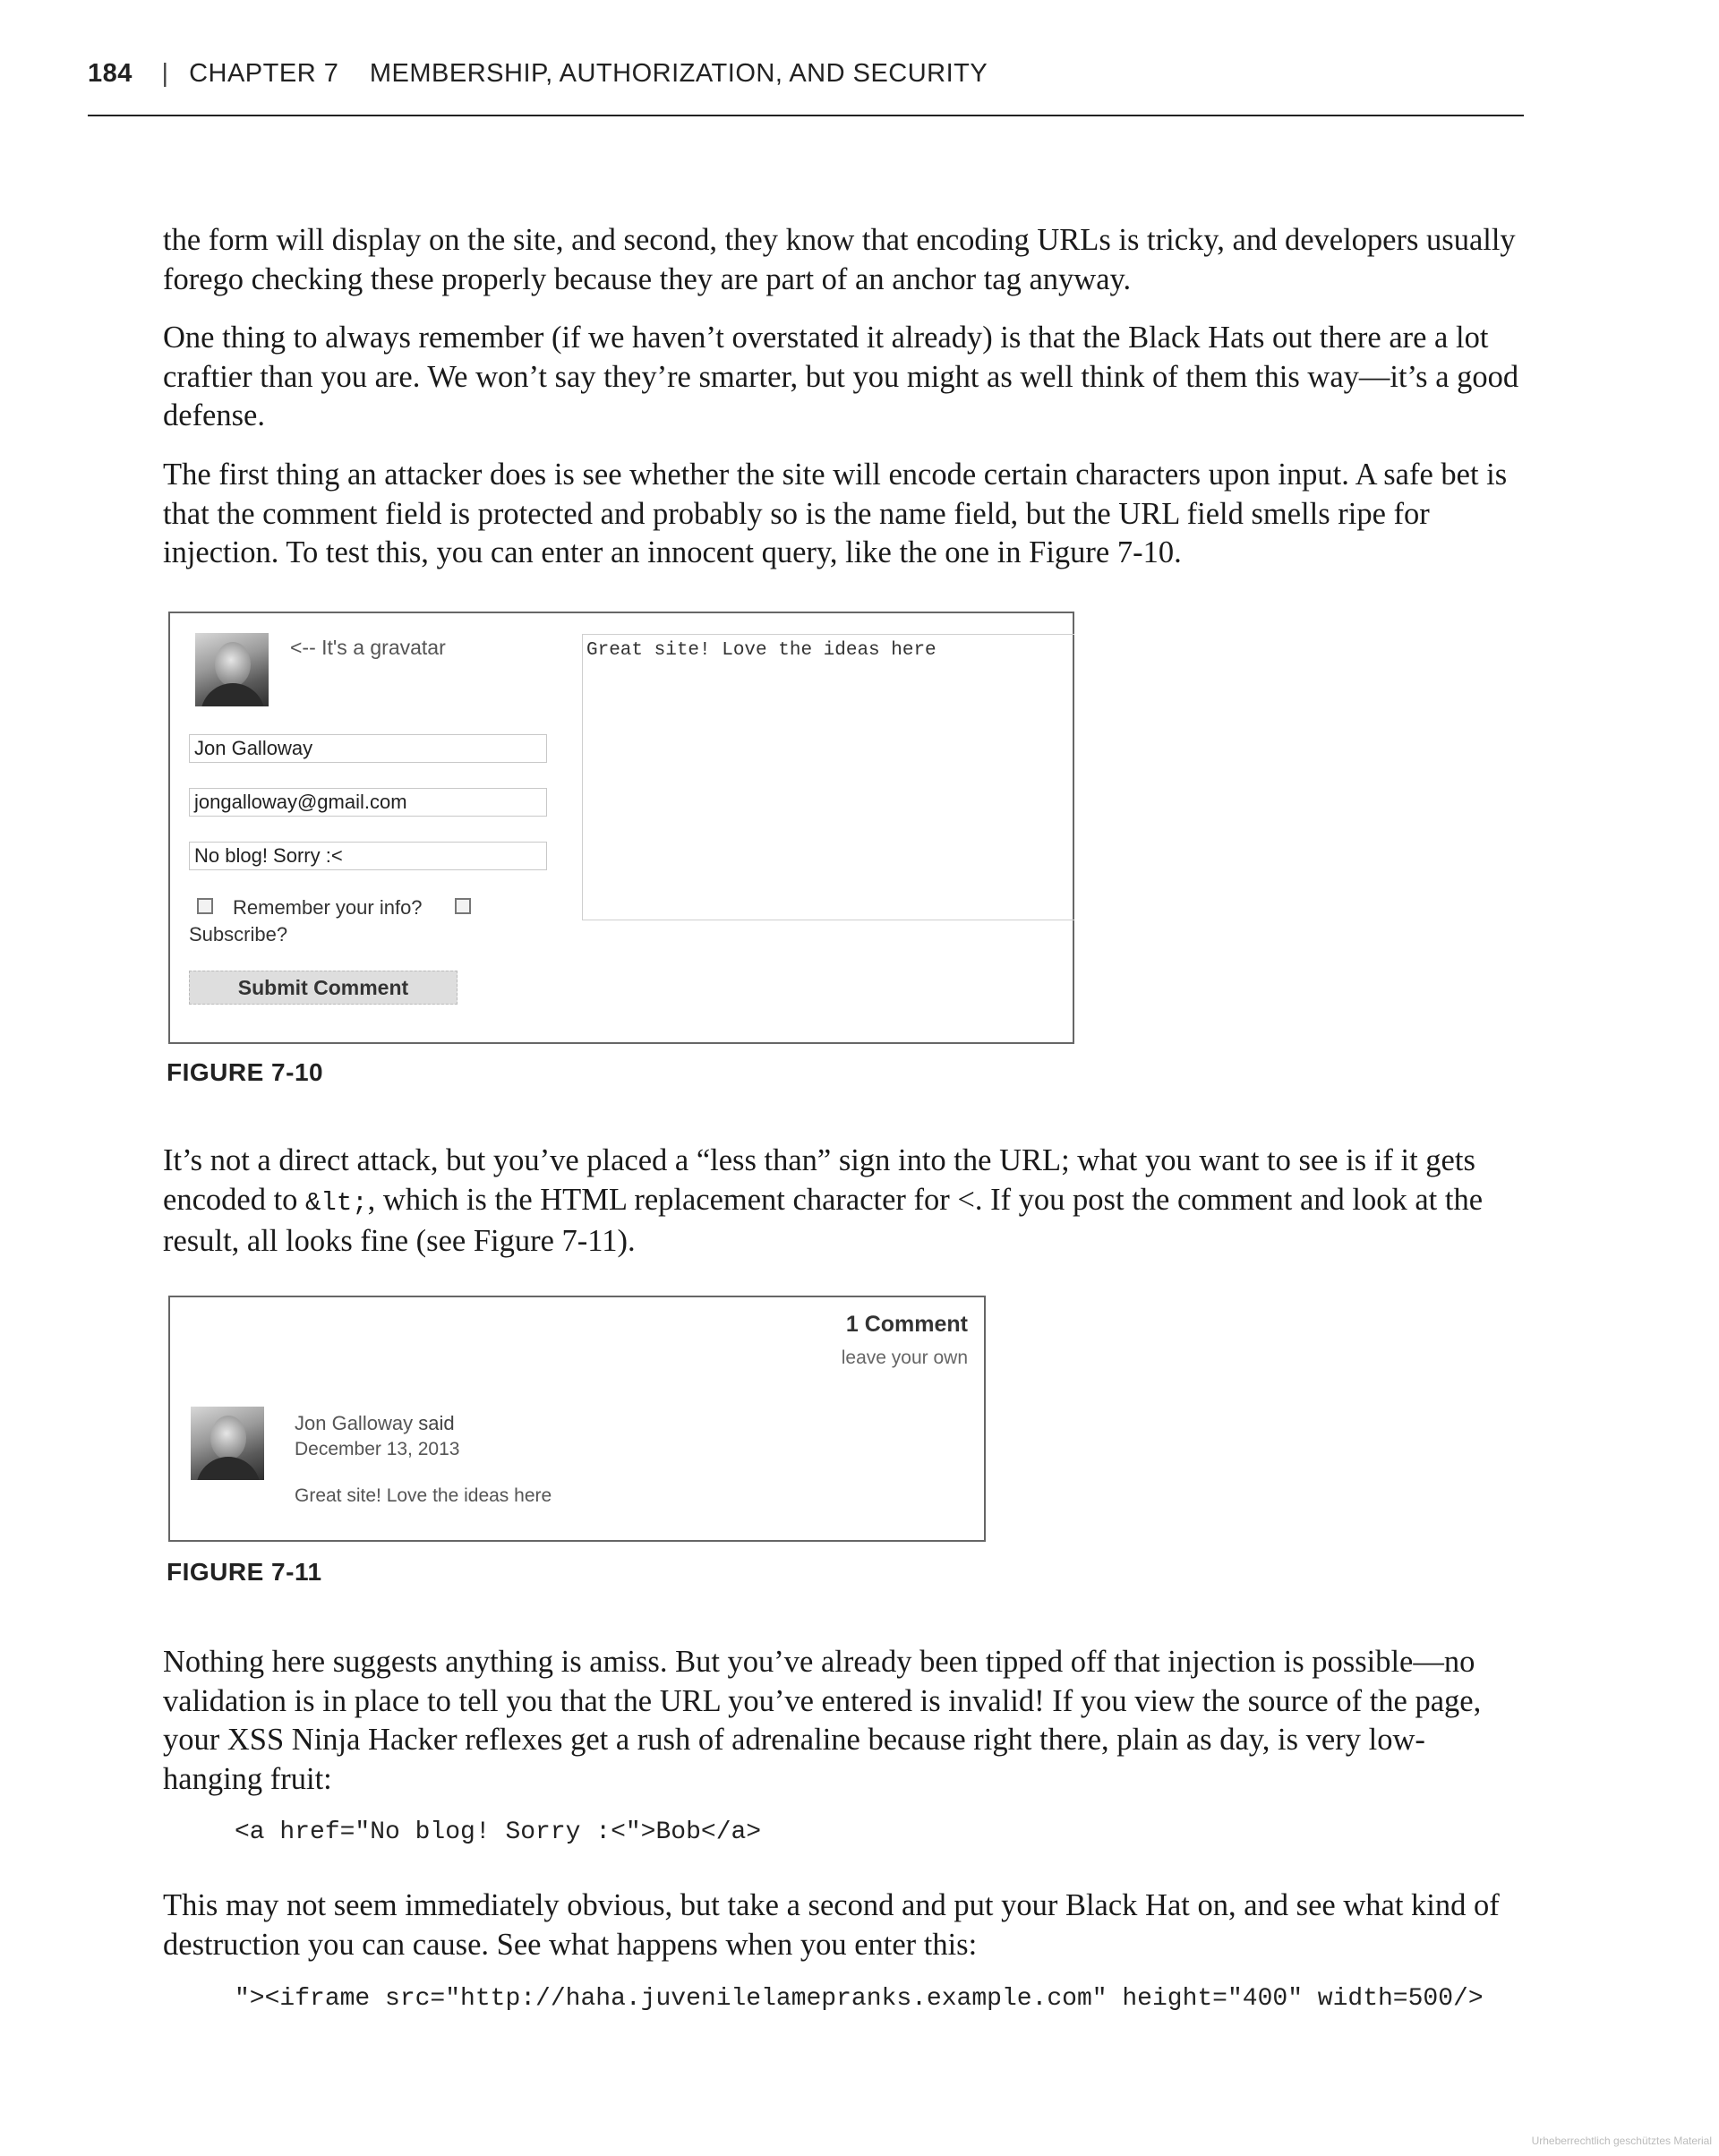  Describe the element at coordinates (354, 1423) in the screenshot. I see `comment-author: Jon Galloway` at that location.